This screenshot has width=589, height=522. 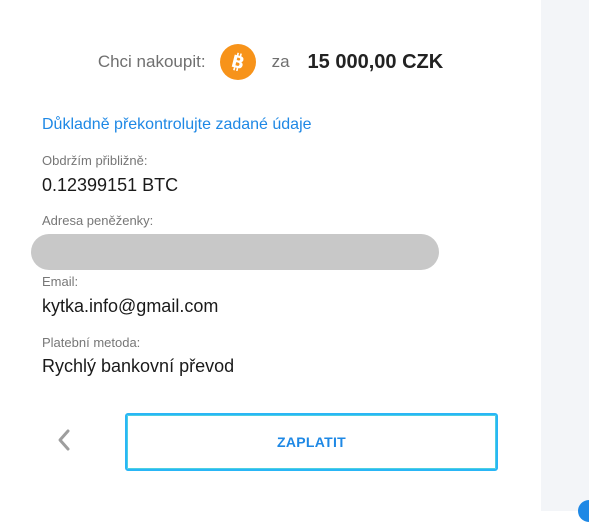 What do you see at coordinates (95, 160) in the screenshot?
I see `receive-label: Obdržím přibližně:` at bounding box center [95, 160].